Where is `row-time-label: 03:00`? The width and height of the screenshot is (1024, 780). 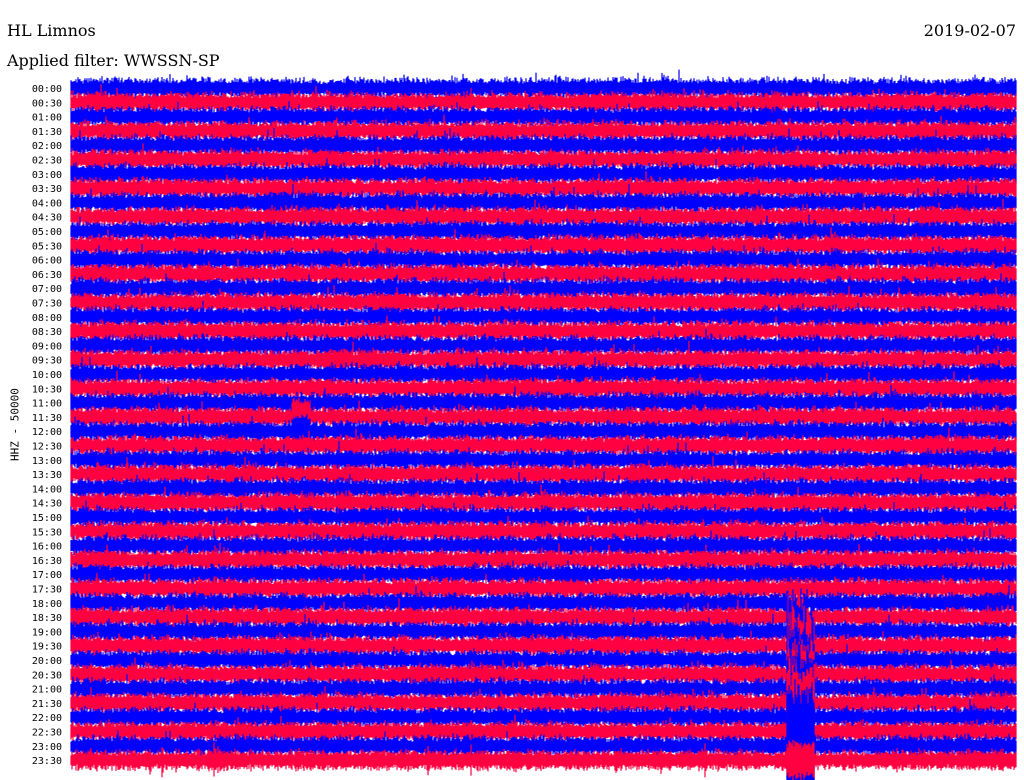 row-time-label: 03:00 is located at coordinates (47, 175).